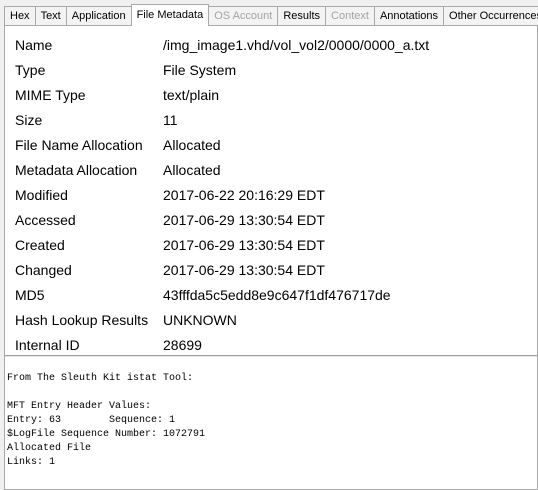 This screenshot has height=490, width=538. What do you see at coordinates (106, 434) in the screenshot?
I see `istat-line: $LogFile Sequence Number: 1072791` at bounding box center [106, 434].